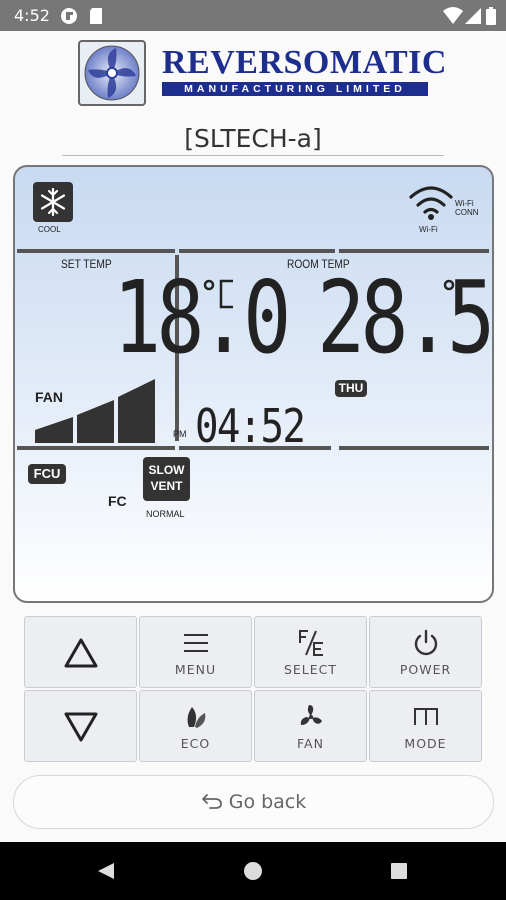  What do you see at coordinates (47, 474) in the screenshot?
I see `fcu-badge: FCU` at bounding box center [47, 474].